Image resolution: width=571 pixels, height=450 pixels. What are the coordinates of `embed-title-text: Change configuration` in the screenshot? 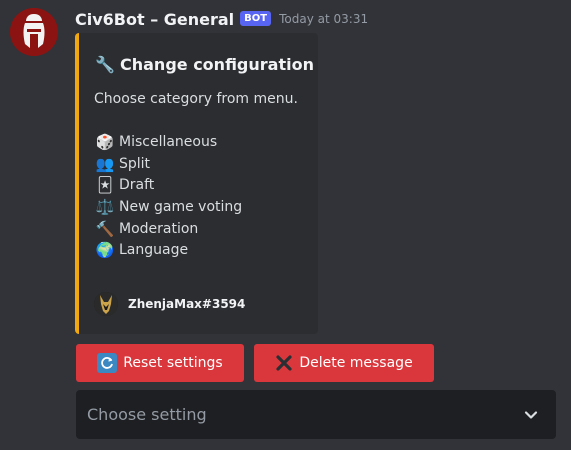 It's located at (217, 64).